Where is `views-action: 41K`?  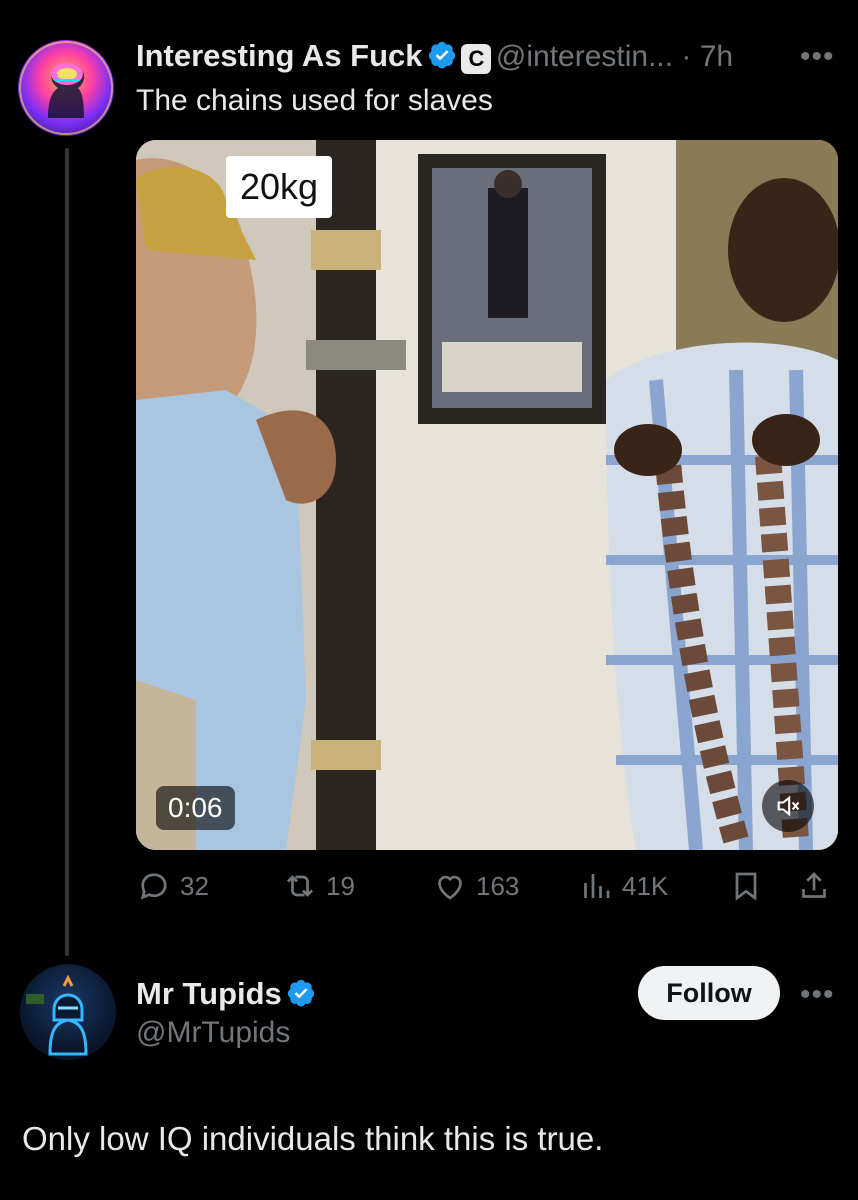
views-action: 41K is located at coordinates (623, 886).